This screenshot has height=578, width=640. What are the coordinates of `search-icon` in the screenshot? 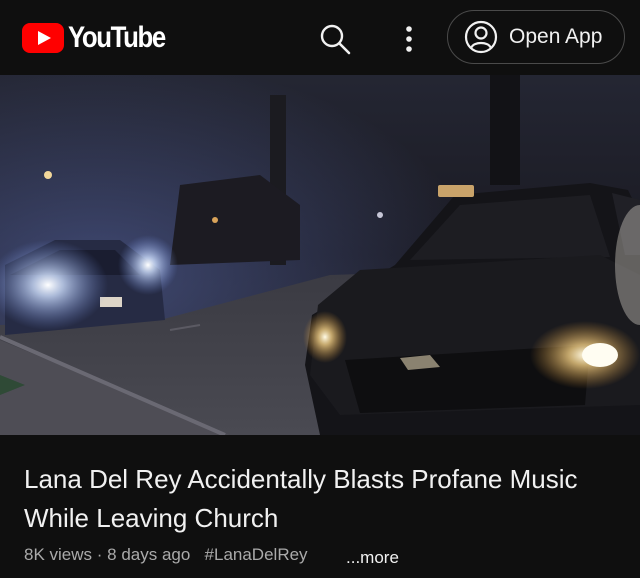 It's located at (335, 39).